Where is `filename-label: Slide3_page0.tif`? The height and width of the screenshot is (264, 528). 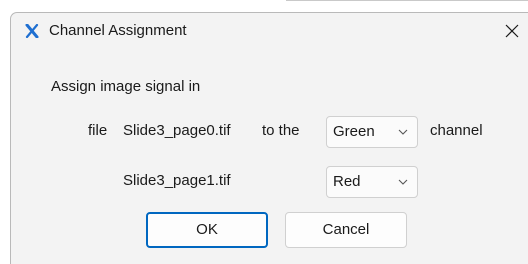
filename-label: Slide3_page0.tif is located at coordinates (177, 130).